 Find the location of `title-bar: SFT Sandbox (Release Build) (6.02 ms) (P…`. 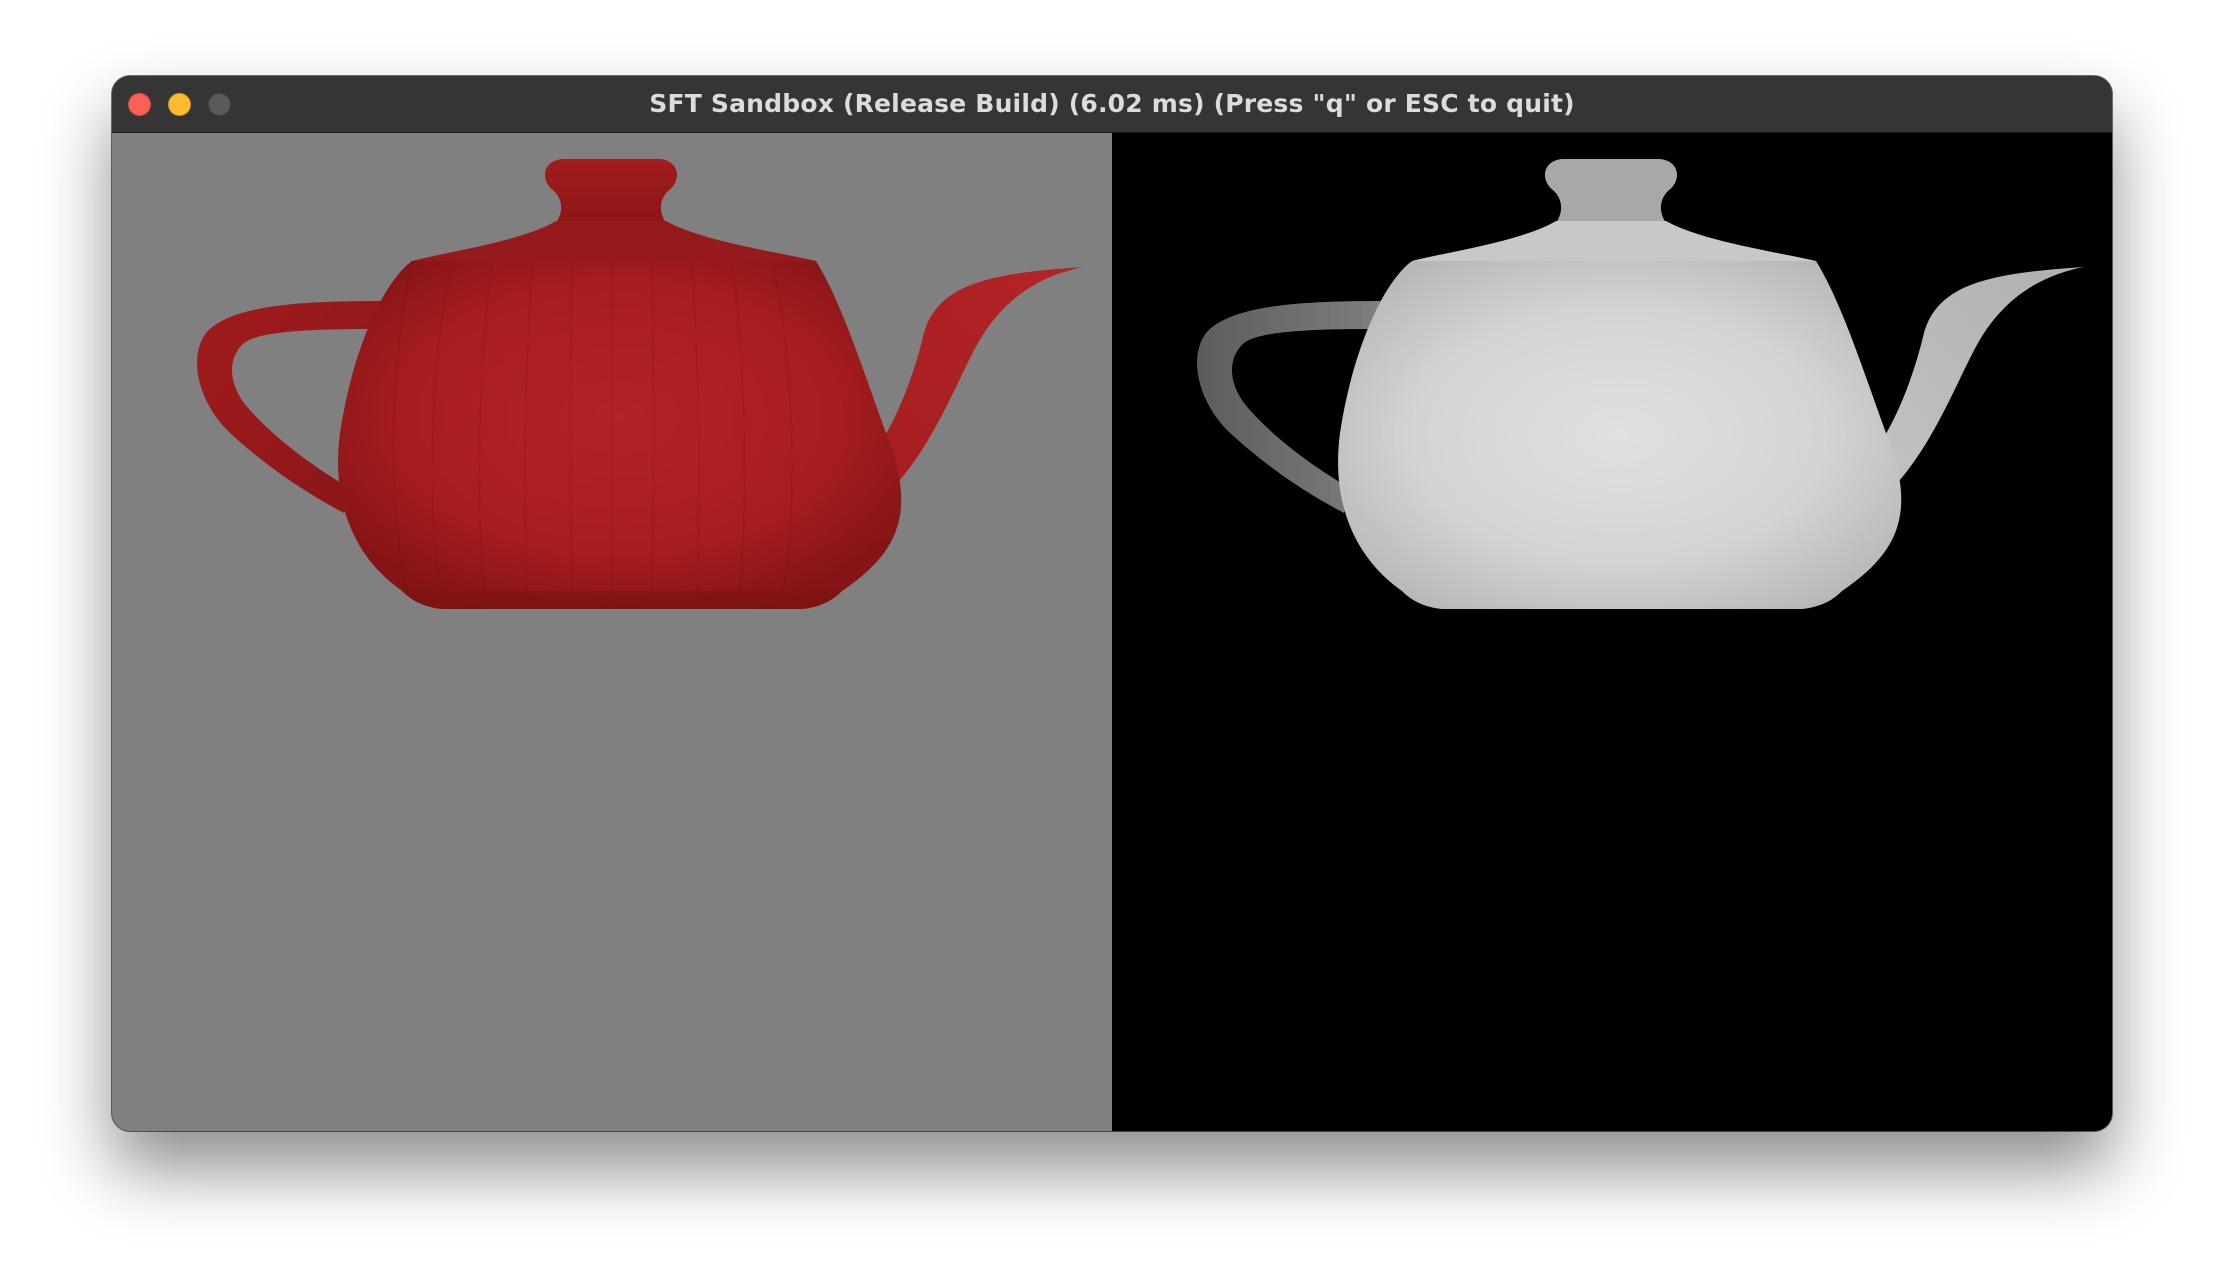

title-bar: SFT Sandbox (Release Build) (6.02 ms) (P… is located at coordinates (1112, 104).